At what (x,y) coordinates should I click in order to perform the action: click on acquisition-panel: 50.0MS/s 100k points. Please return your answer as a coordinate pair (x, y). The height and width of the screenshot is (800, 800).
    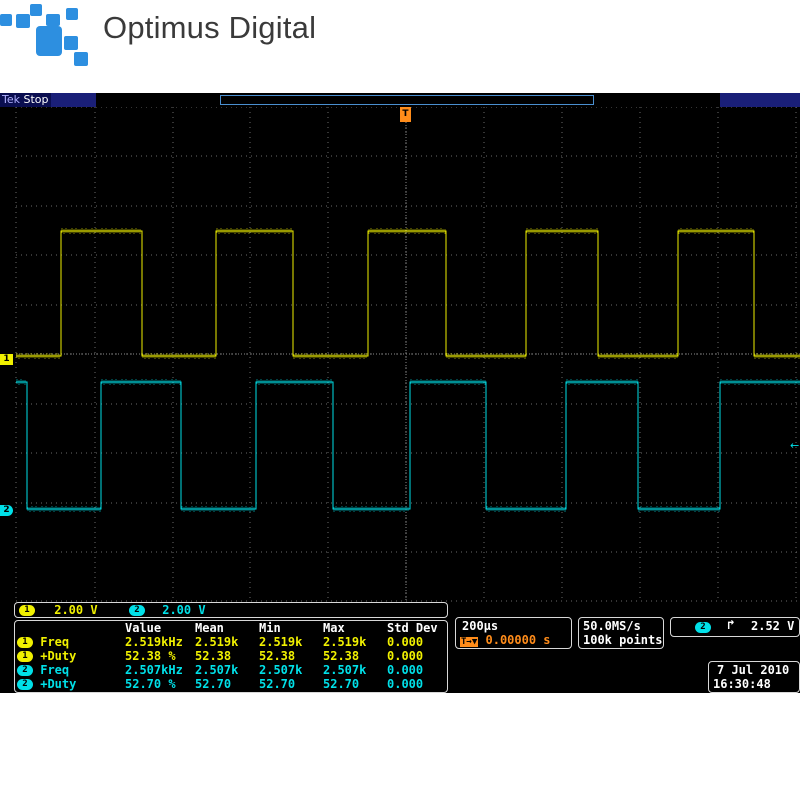
    Looking at the image, I should click on (621, 633).